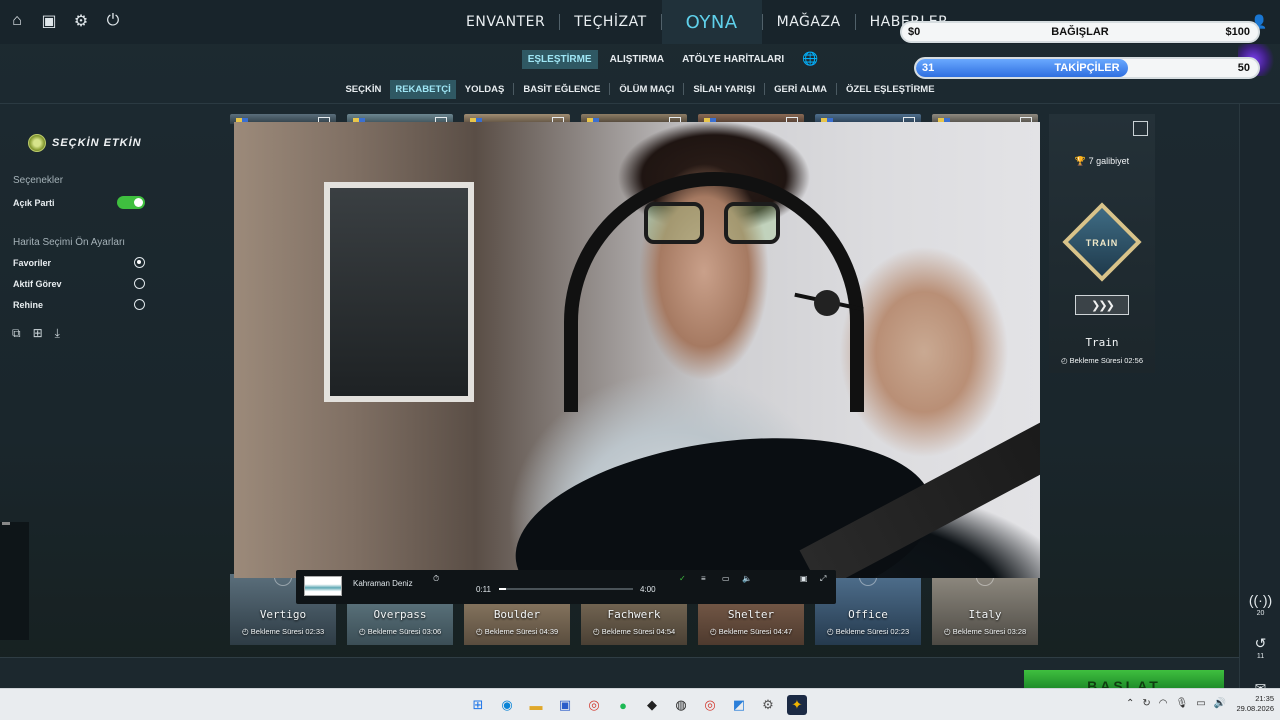 Image resolution: width=1280 pixels, height=720 pixels. I want to click on map-name: Overpass, so click(400, 614).